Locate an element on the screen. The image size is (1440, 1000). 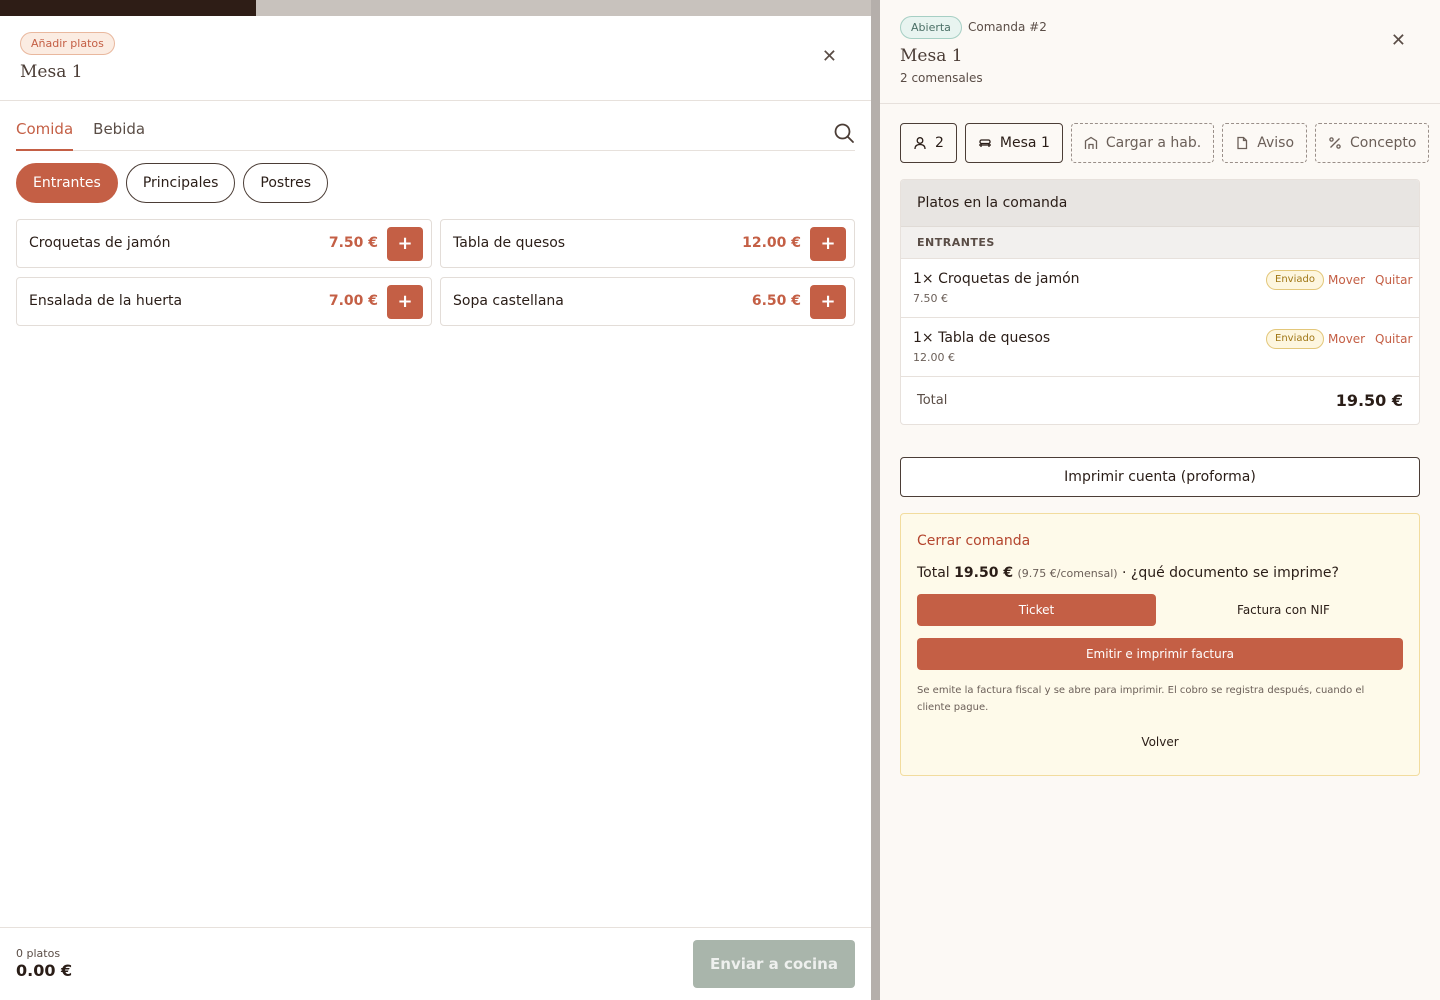
background-light-strip is located at coordinates (568, 8).